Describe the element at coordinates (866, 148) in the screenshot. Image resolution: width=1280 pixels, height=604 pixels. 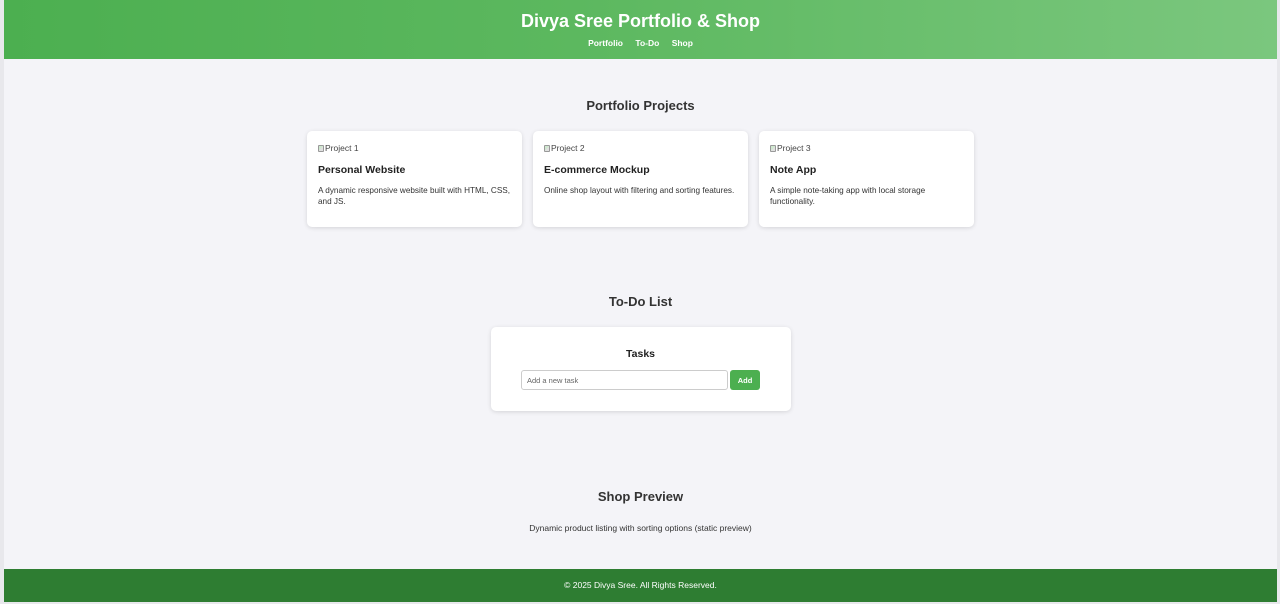
I see `project-image: Project 3` at that location.